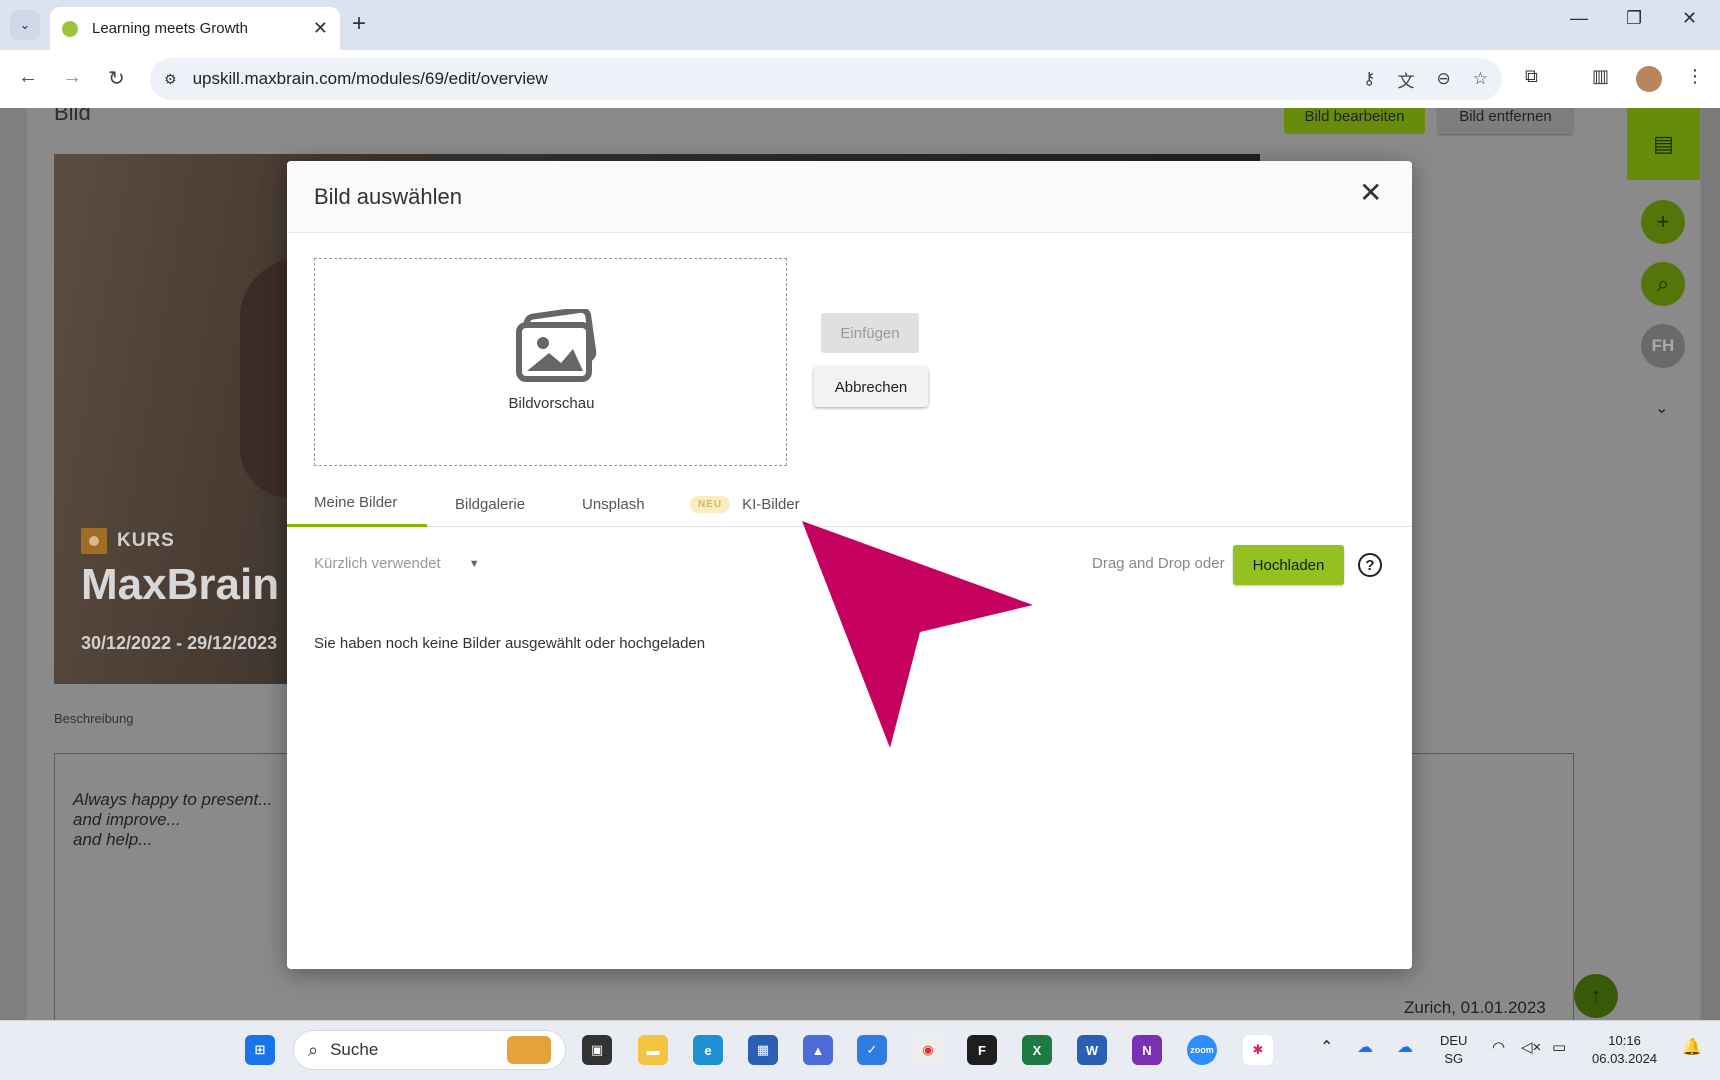 This screenshot has width=1720, height=1080. Describe the element at coordinates (1444, 79) in the screenshot. I see `zoom-icon: ⊖` at that location.